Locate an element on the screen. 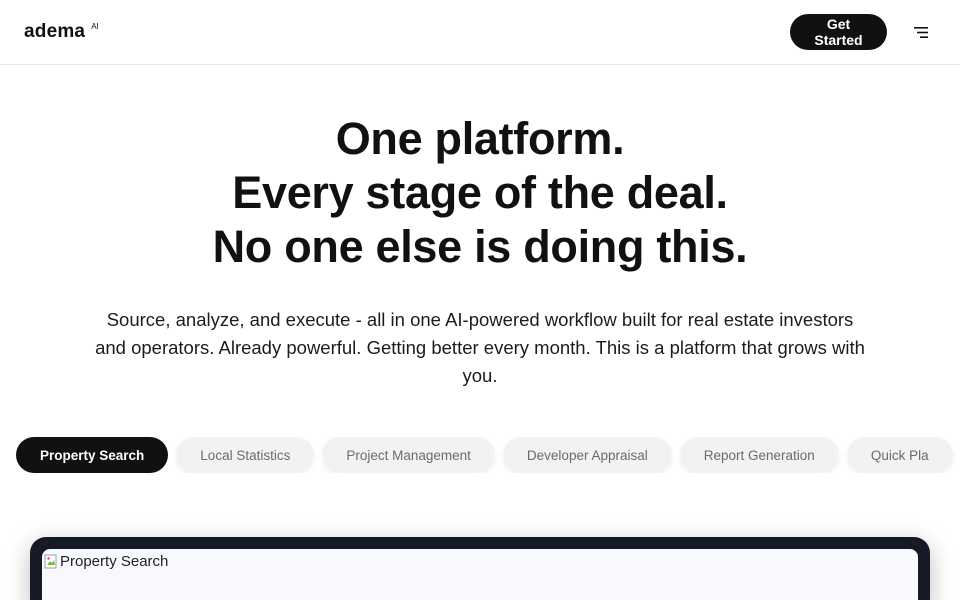 The width and height of the screenshot is (960, 600). brand-name: adema is located at coordinates (55, 31).